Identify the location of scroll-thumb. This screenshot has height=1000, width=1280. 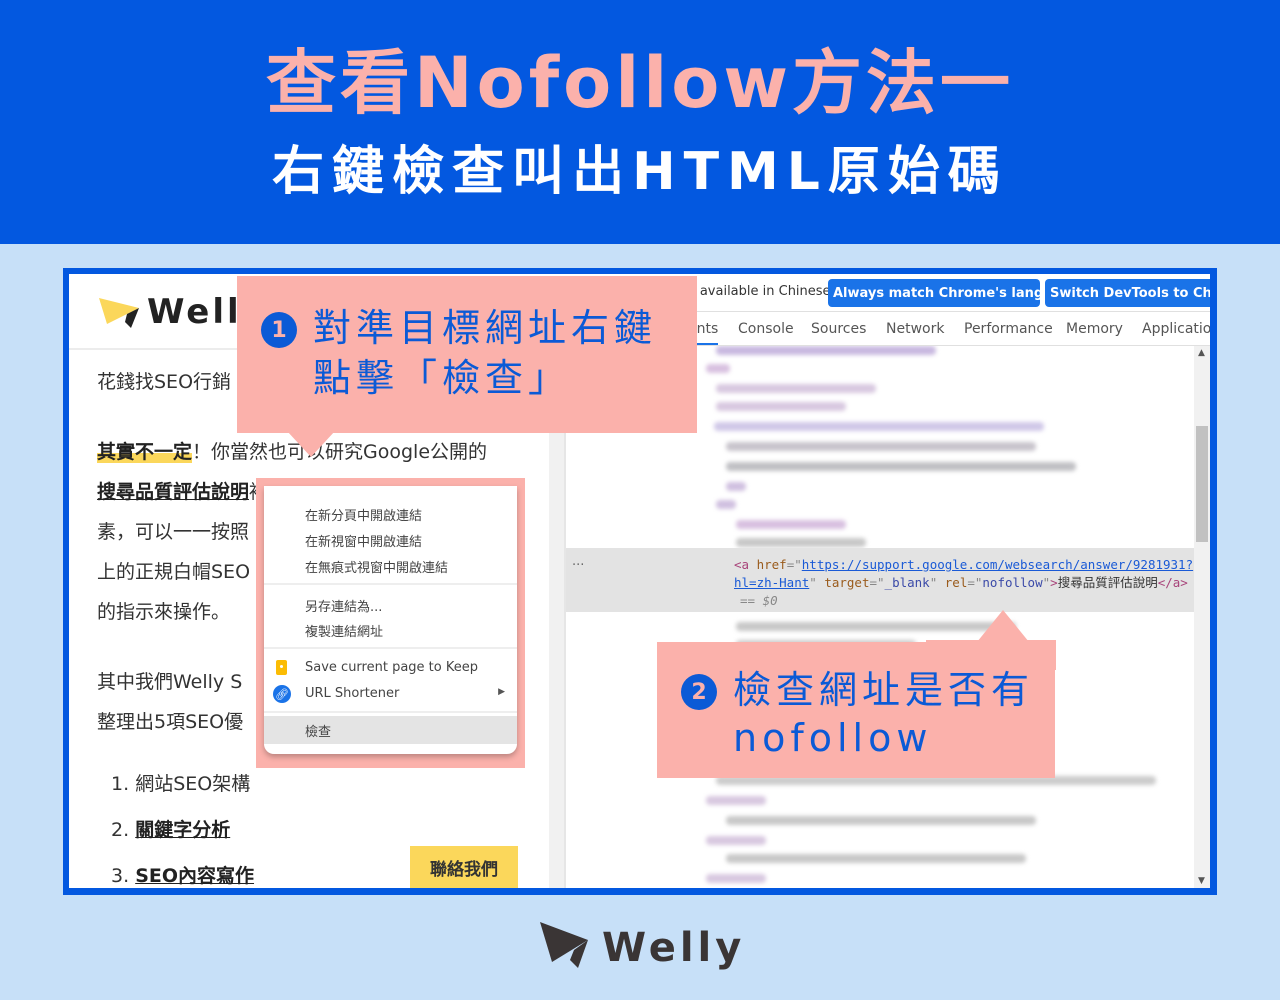
(1202, 484).